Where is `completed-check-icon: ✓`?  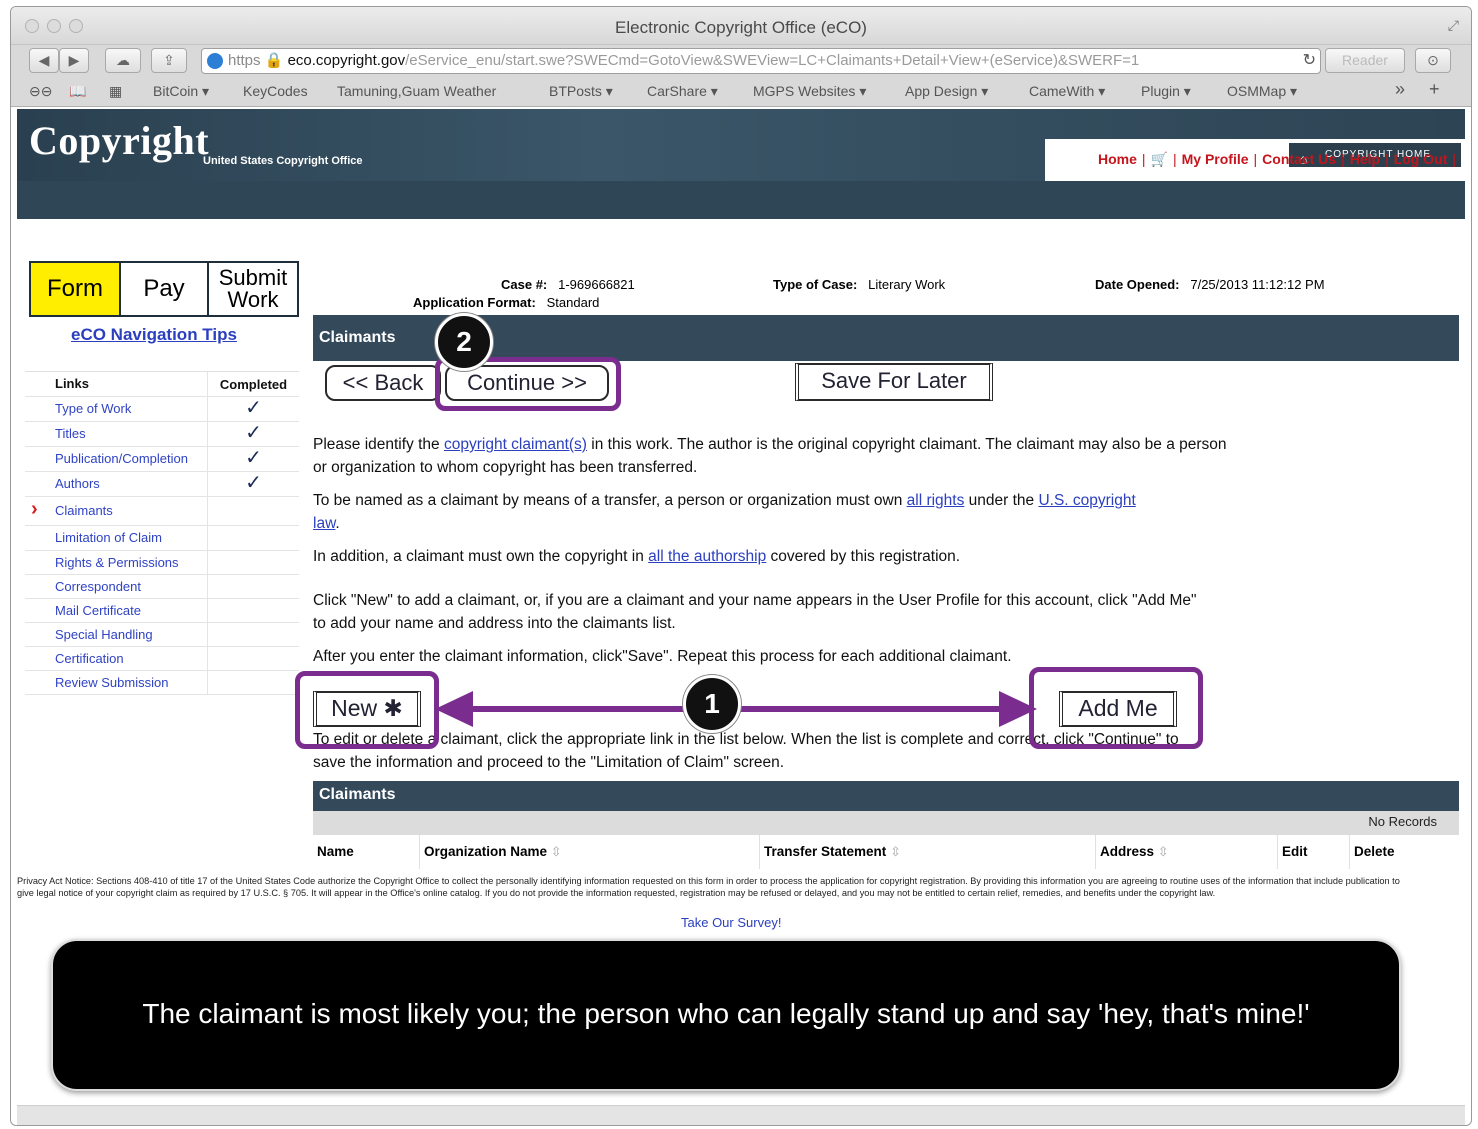 completed-check-icon: ✓ is located at coordinates (253, 409).